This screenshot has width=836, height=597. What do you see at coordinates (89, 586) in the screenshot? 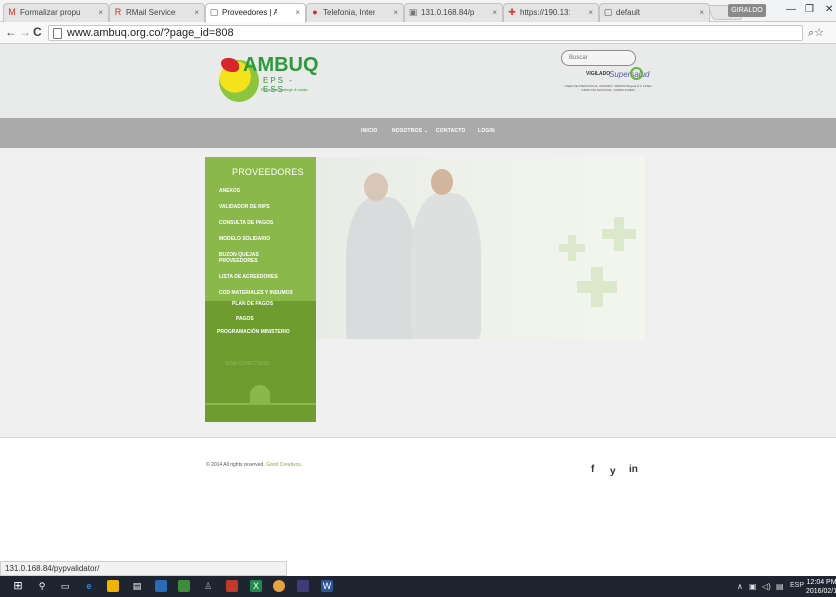
I see `edge-icon: e` at bounding box center [89, 586].